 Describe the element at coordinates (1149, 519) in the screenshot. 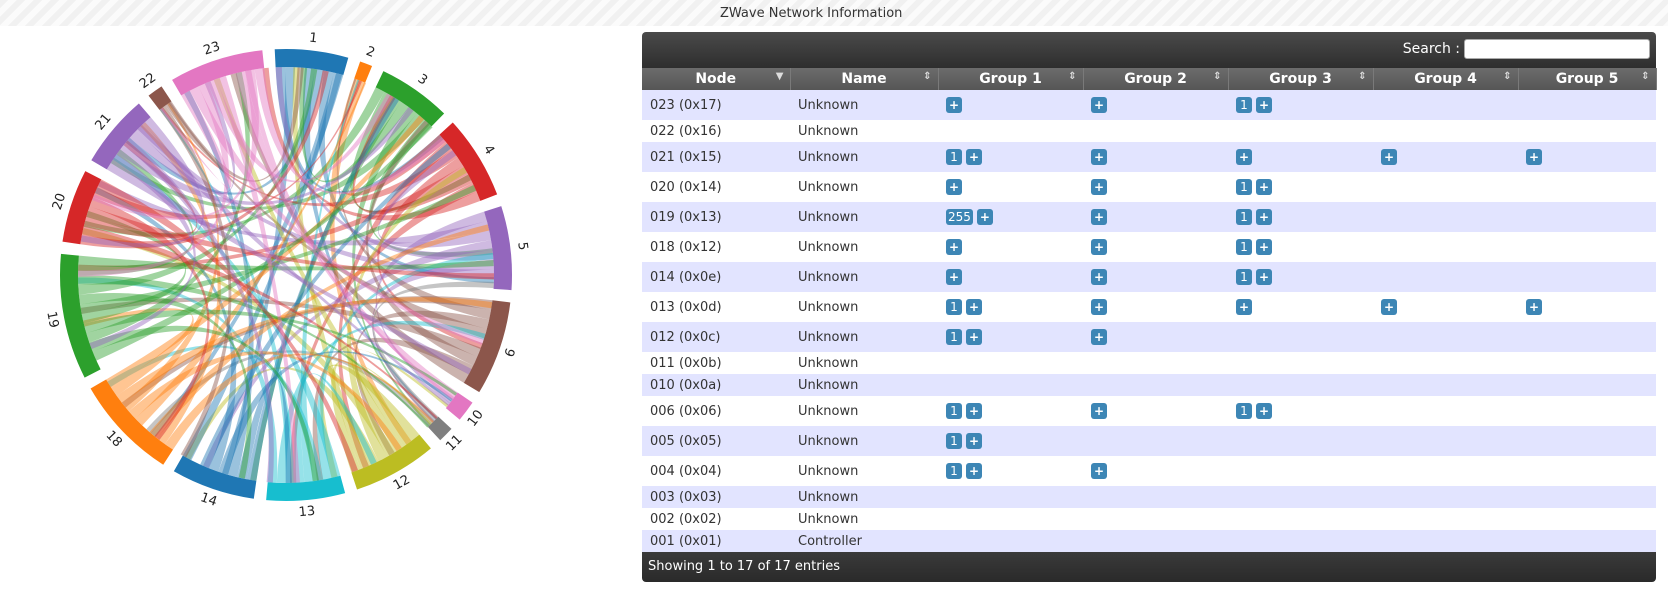

I see `table-row: 002 (0x02) Unknown` at that location.